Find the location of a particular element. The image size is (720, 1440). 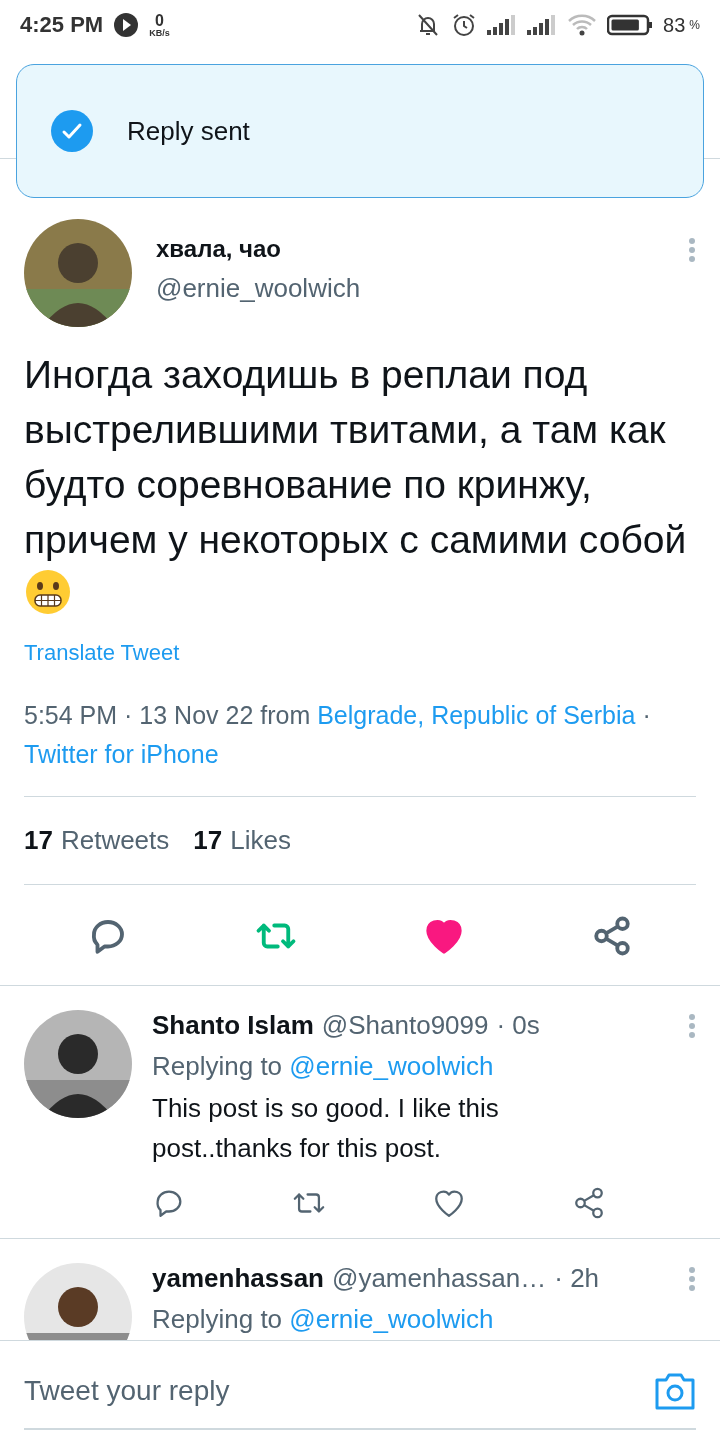

avatar is located at coordinates (78, 1301).